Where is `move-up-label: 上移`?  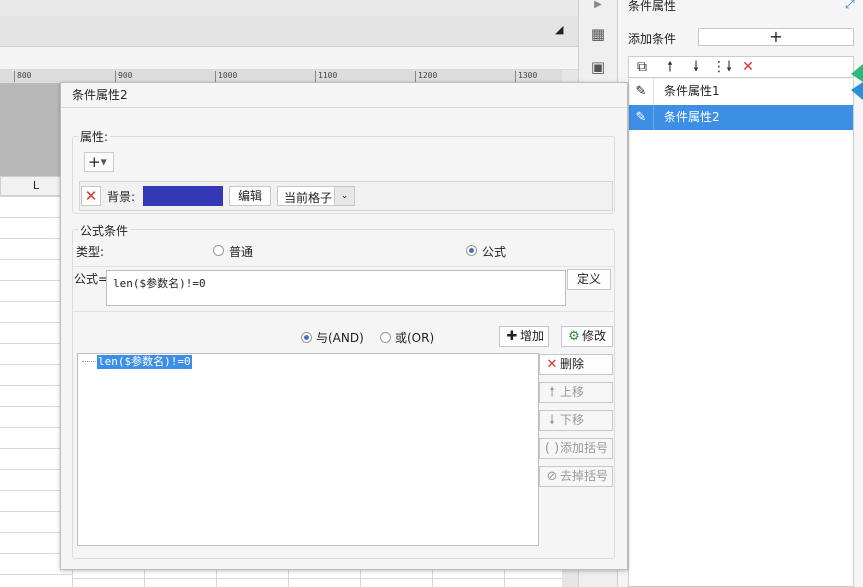
move-up-label: 上移 is located at coordinates (572, 392).